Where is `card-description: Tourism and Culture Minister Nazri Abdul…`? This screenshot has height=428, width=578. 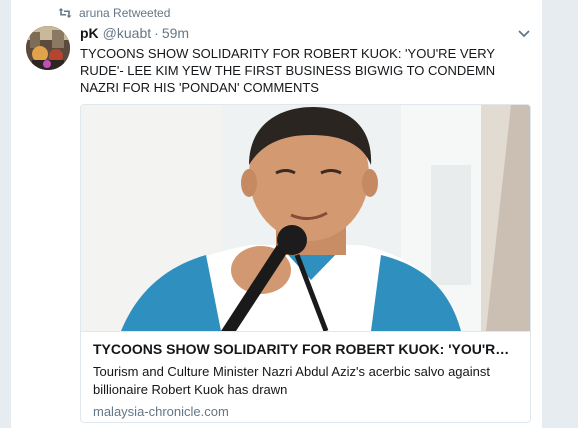
card-description: Tourism and Culture Minister Nazri Abdul… is located at coordinates (291, 380).